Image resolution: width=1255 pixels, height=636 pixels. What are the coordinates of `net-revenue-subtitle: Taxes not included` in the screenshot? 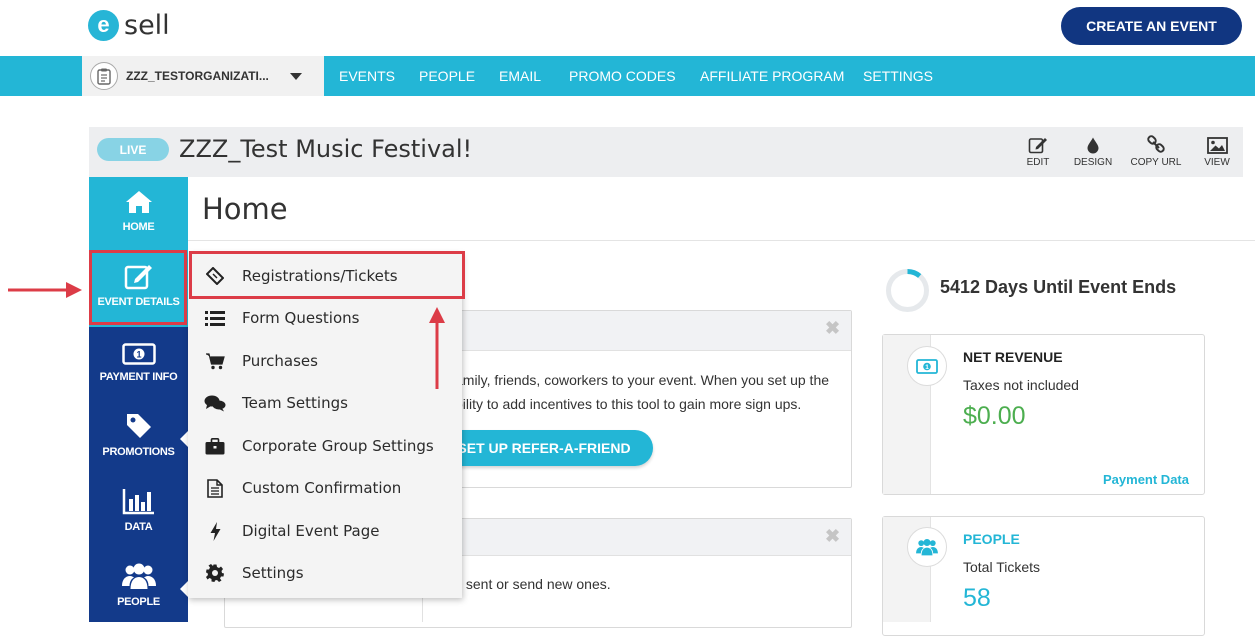 It's located at (1021, 385).